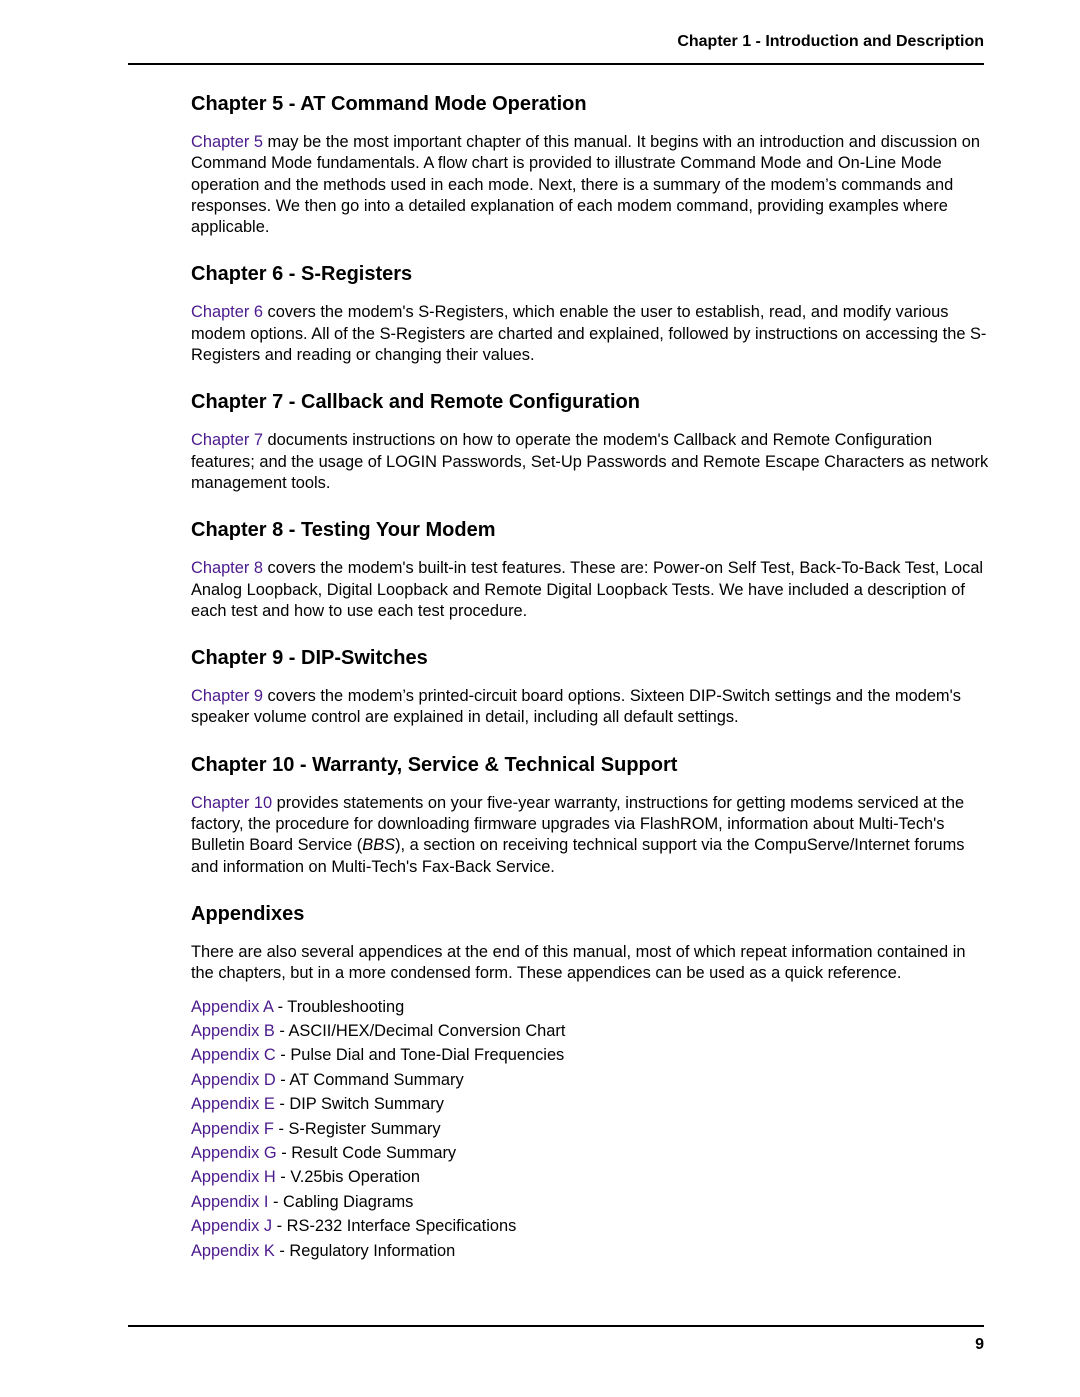 Image resolution: width=1080 pixels, height=1397 pixels. I want to click on section-heading: Chapter 6 - S-Registers, so click(302, 274).